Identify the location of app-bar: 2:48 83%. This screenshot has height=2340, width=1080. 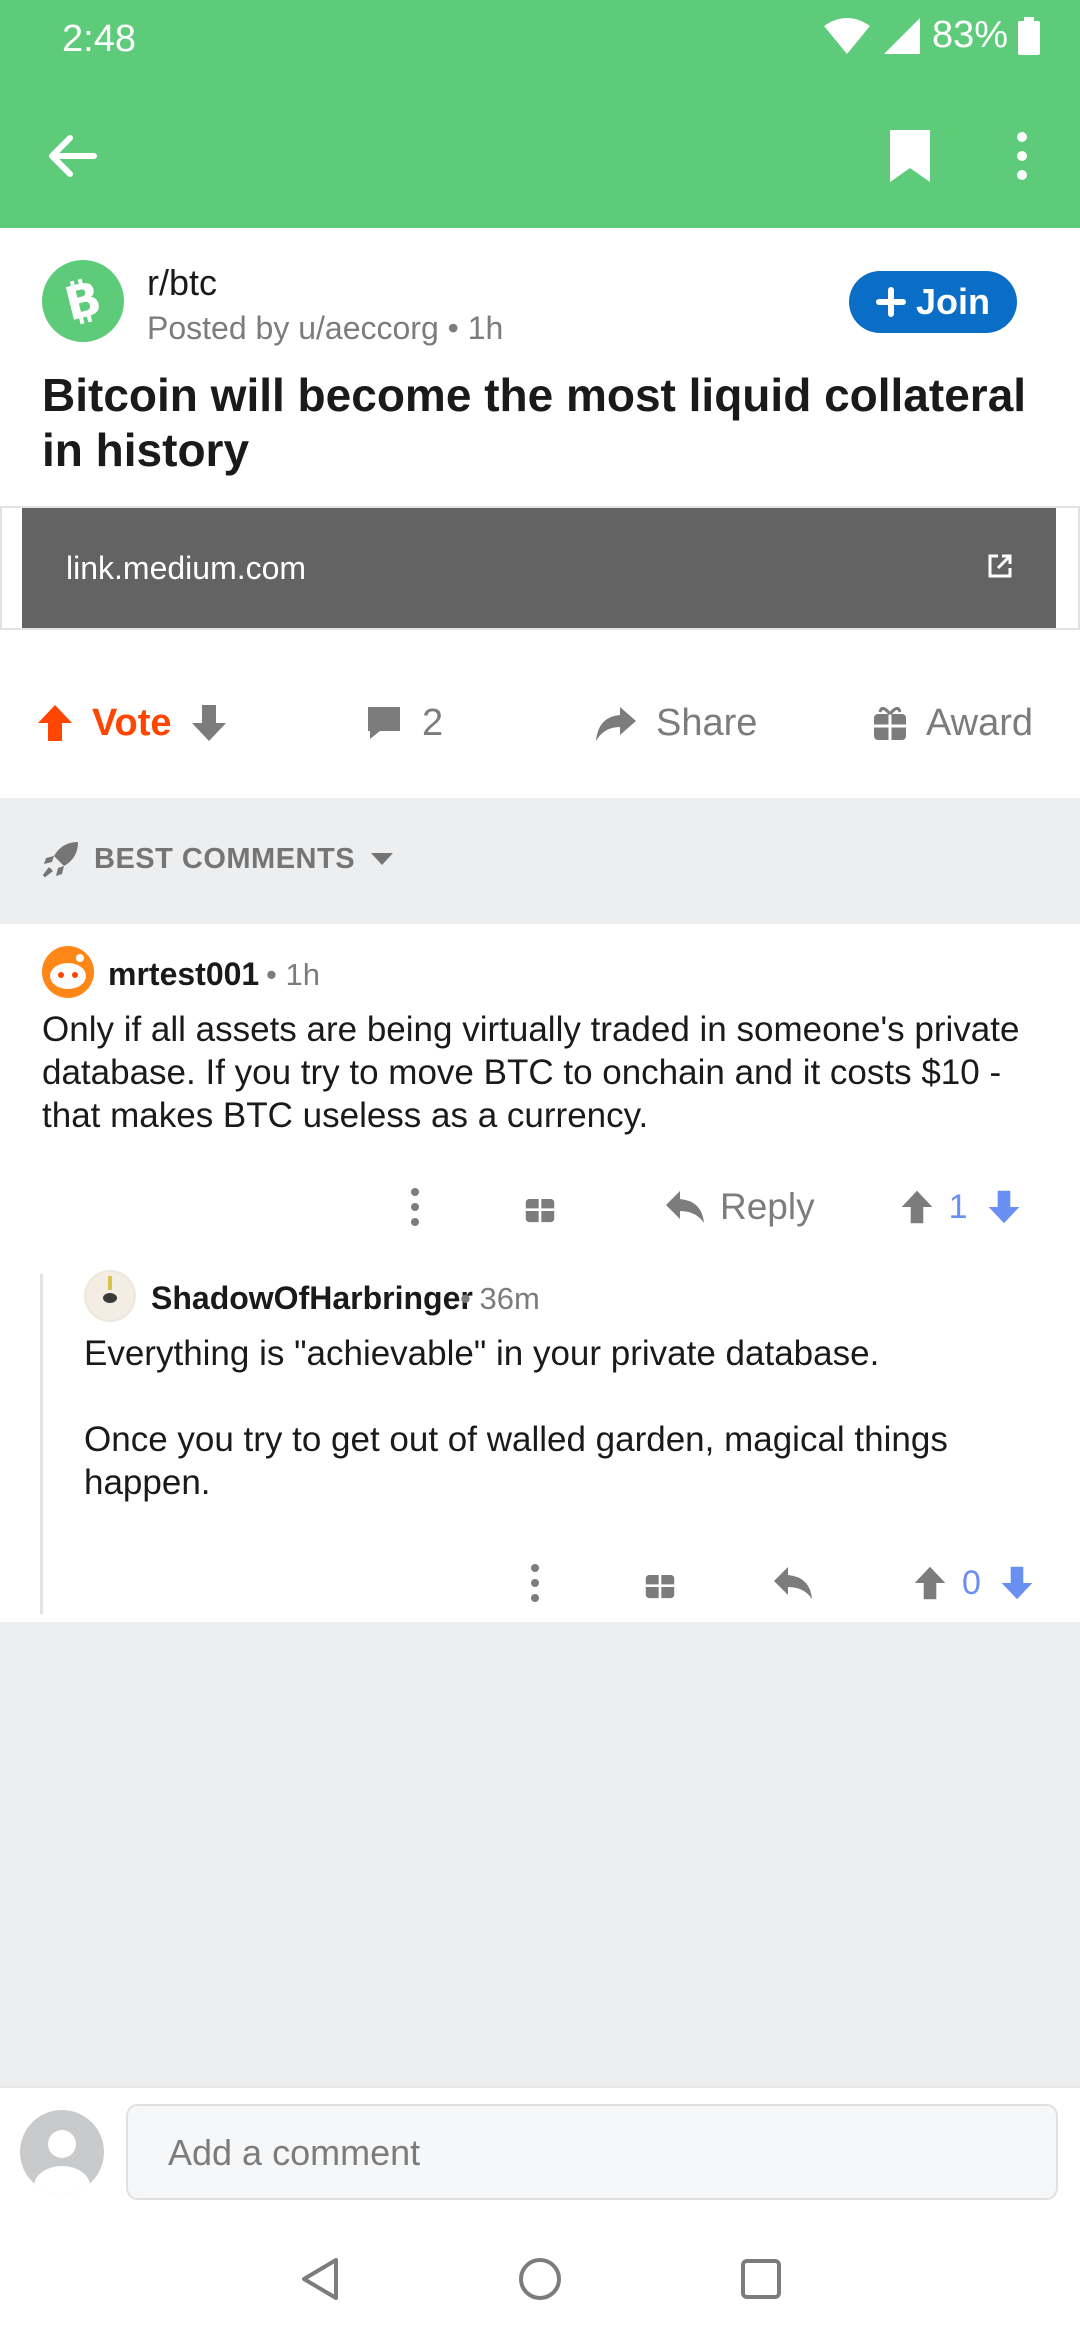
(540, 114).